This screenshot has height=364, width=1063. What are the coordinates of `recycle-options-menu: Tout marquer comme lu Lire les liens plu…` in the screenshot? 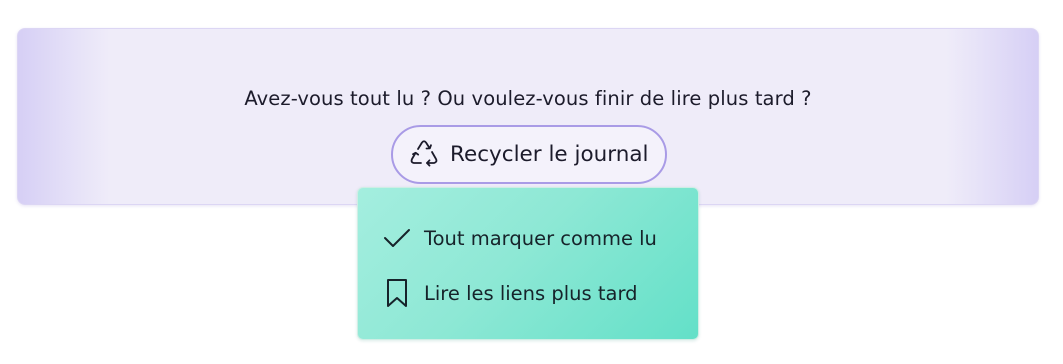 It's located at (528, 263).